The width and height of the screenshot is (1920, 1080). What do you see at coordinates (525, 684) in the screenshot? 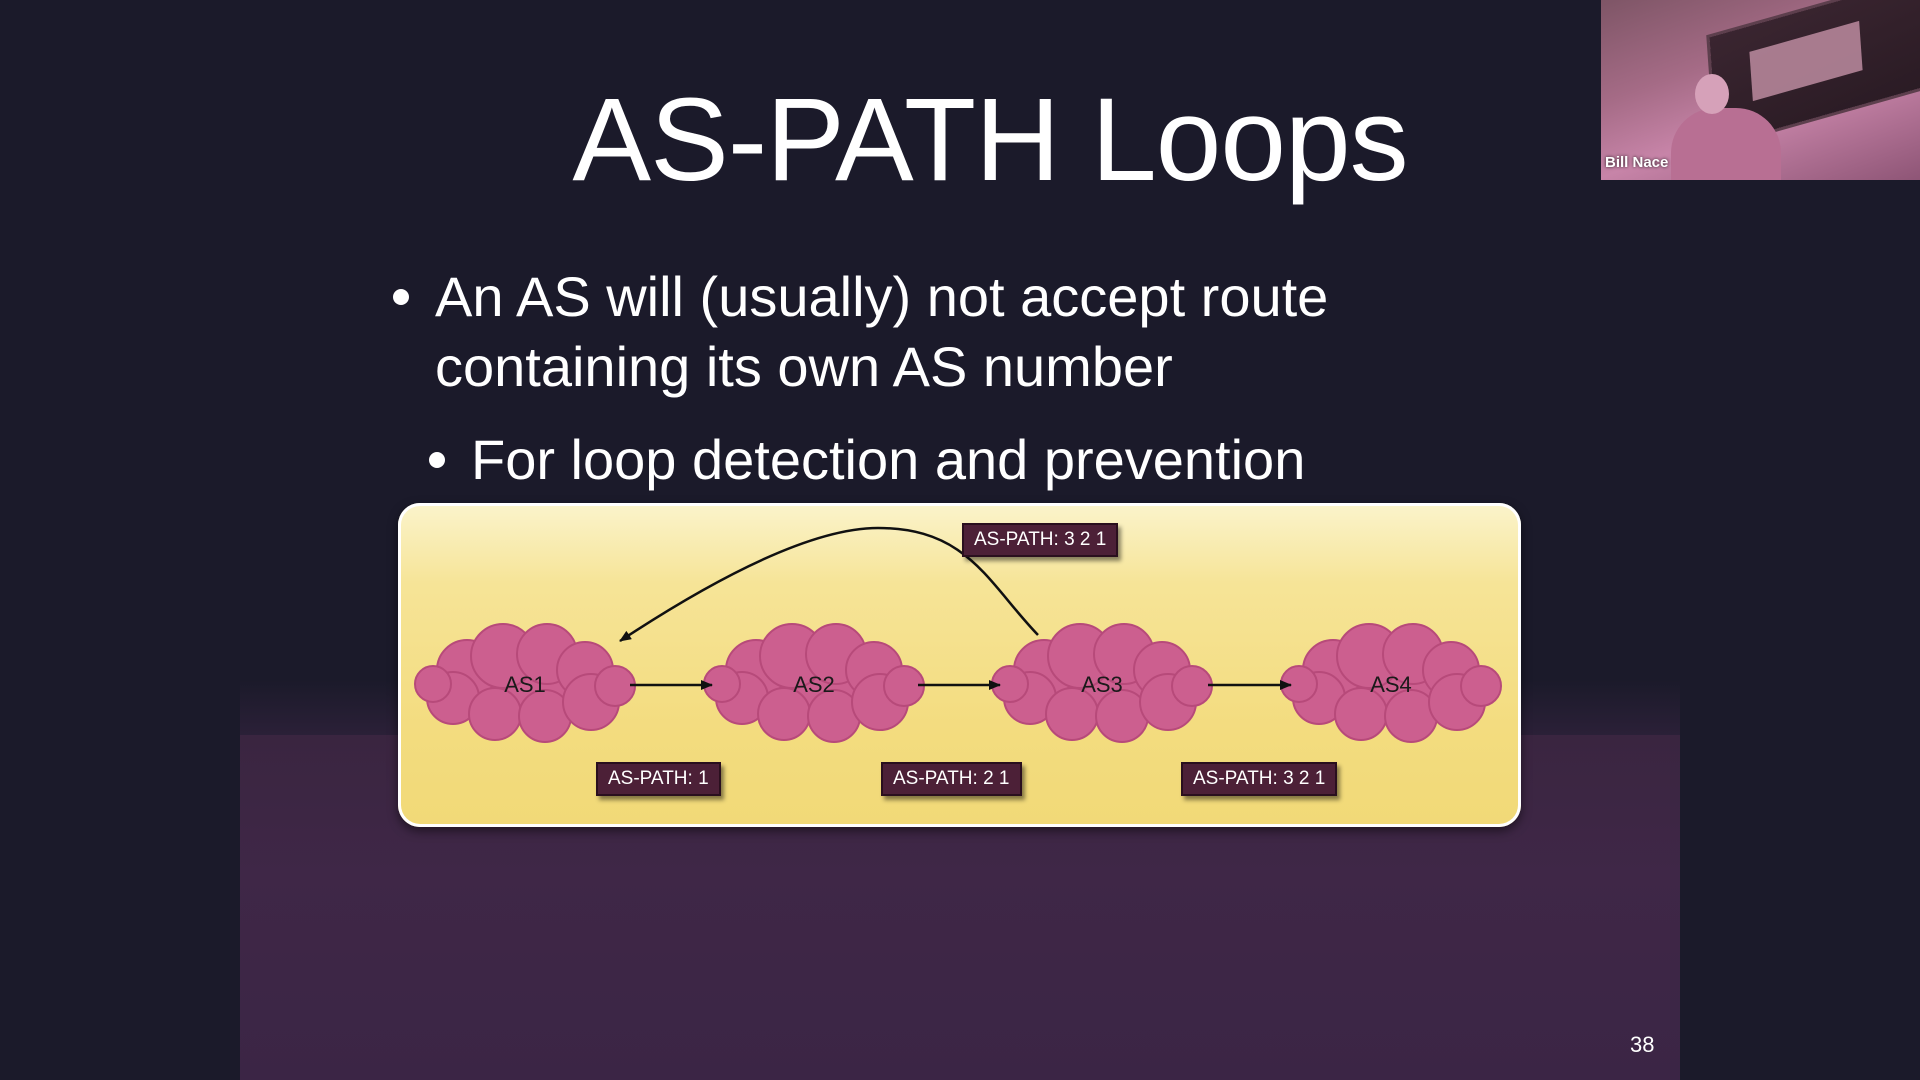
I see `node-label-as1: AS1` at bounding box center [525, 684].